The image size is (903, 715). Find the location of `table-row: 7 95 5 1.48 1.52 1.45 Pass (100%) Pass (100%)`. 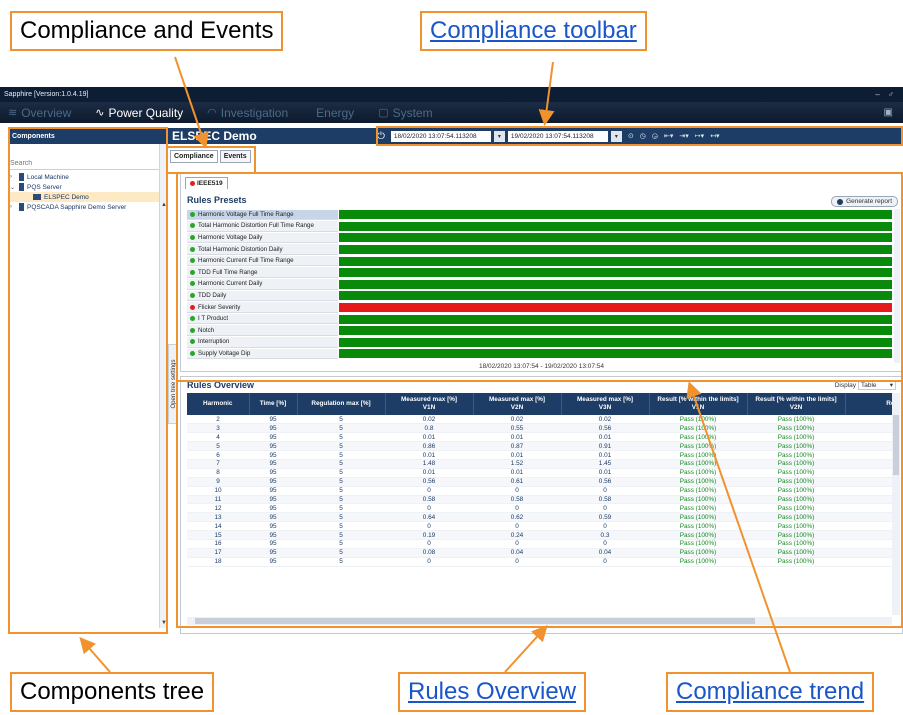

table-row: 7 95 5 1.48 1.52 1.45 Pass (100%) Pass (100%) is located at coordinates (539, 464).